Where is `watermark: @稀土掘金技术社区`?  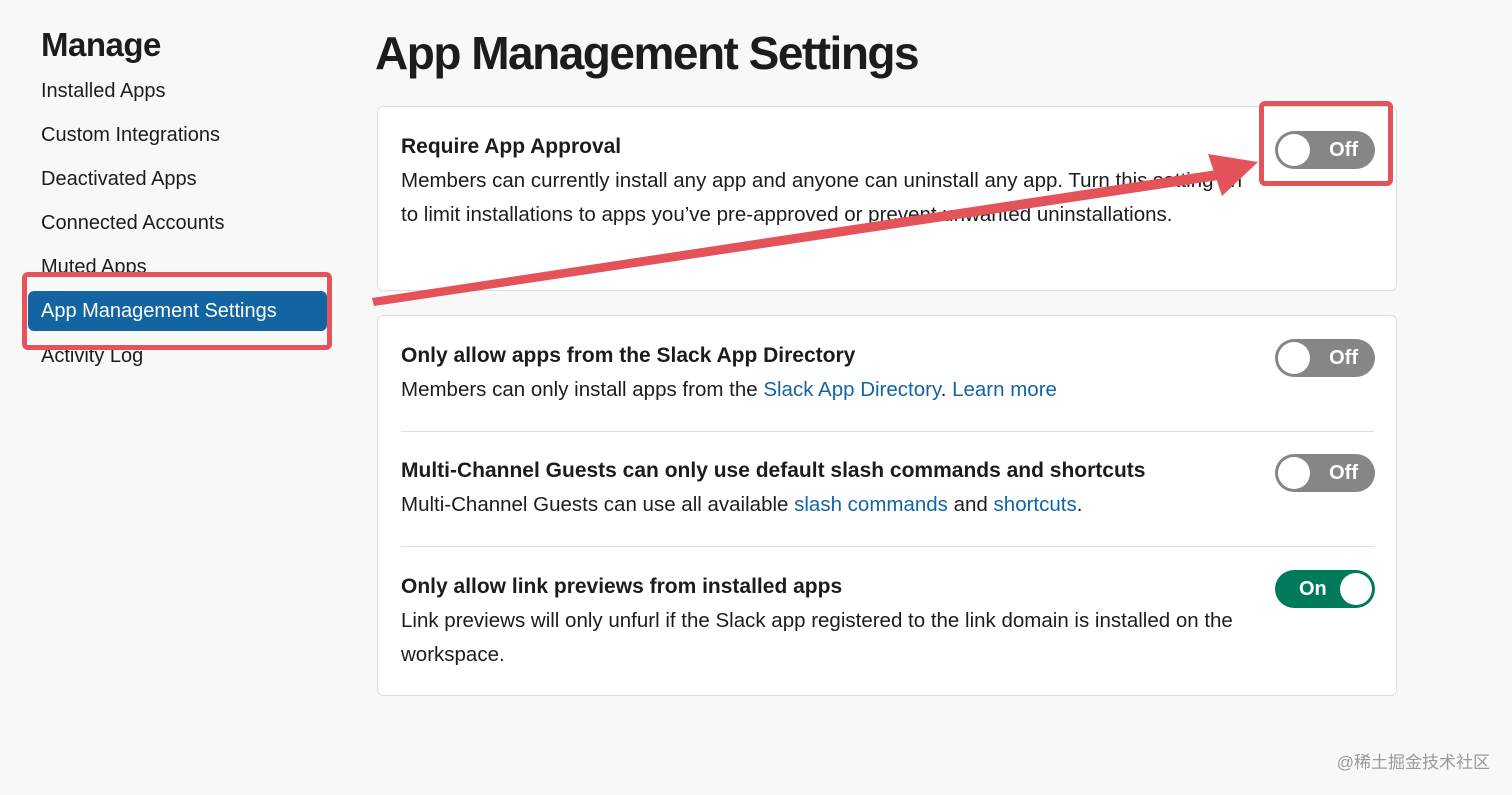 watermark: @稀土掘金技术社区 is located at coordinates (1413, 762).